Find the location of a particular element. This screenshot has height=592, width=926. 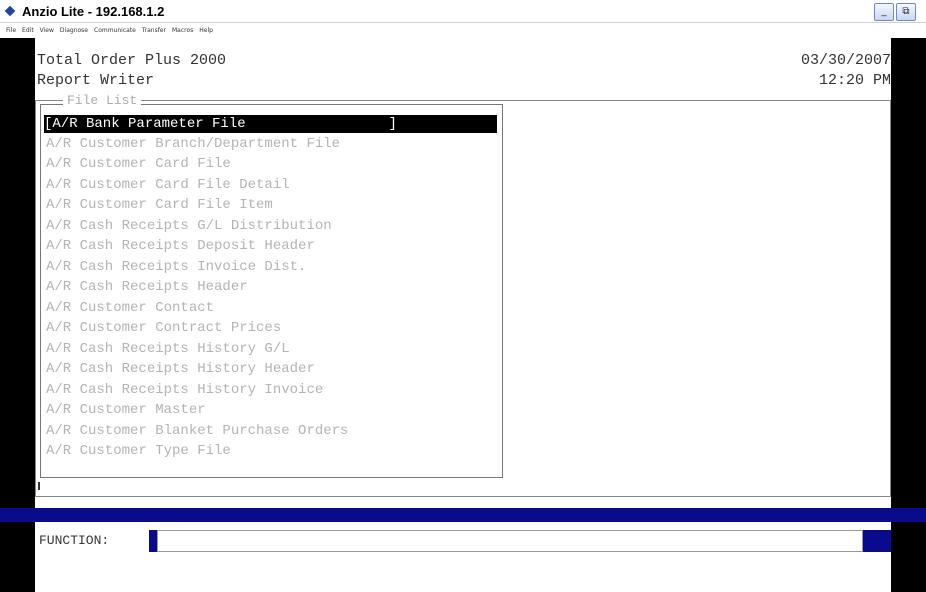

function-label: FUNCTION: is located at coordinates (91, 541).